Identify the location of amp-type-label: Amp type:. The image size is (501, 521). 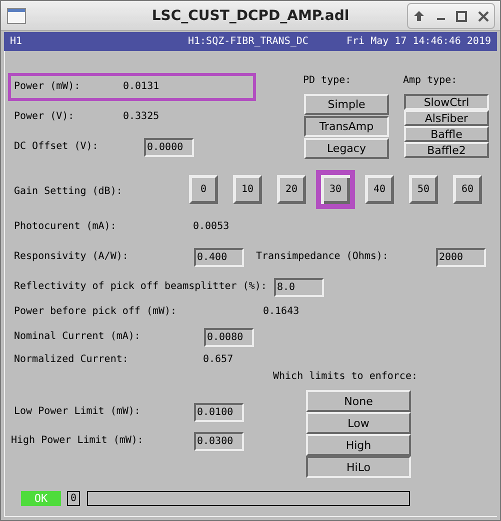
(430, 81).